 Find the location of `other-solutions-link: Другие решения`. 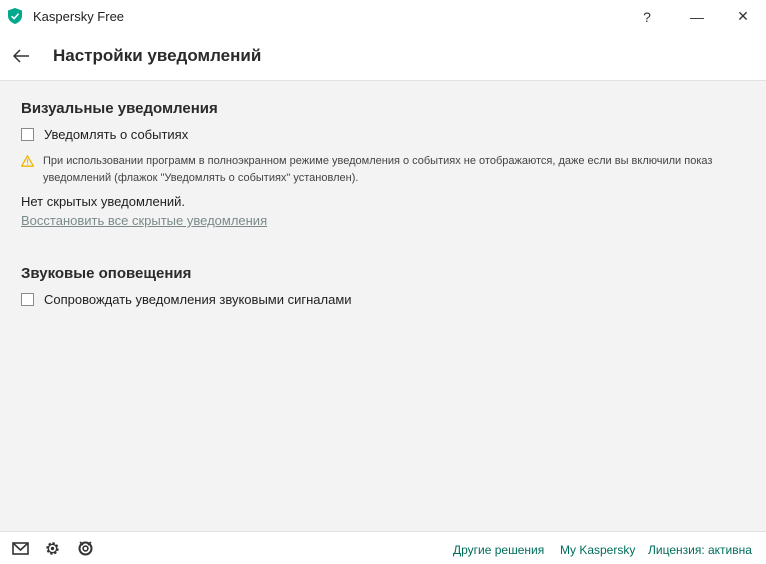

other-solutions-link: Другие решения is located at coordinates (498, 550).